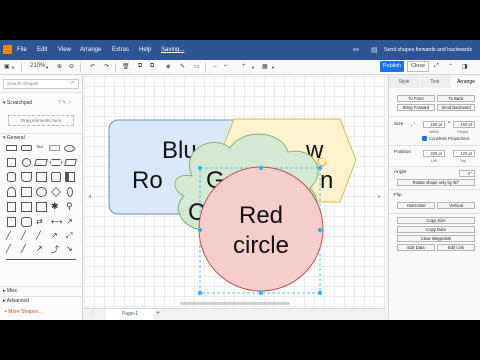 The image size is (480, 360). Describe the element at coordinates (320, 293) in the screenshot. I see `resize-handle-se` at that location.